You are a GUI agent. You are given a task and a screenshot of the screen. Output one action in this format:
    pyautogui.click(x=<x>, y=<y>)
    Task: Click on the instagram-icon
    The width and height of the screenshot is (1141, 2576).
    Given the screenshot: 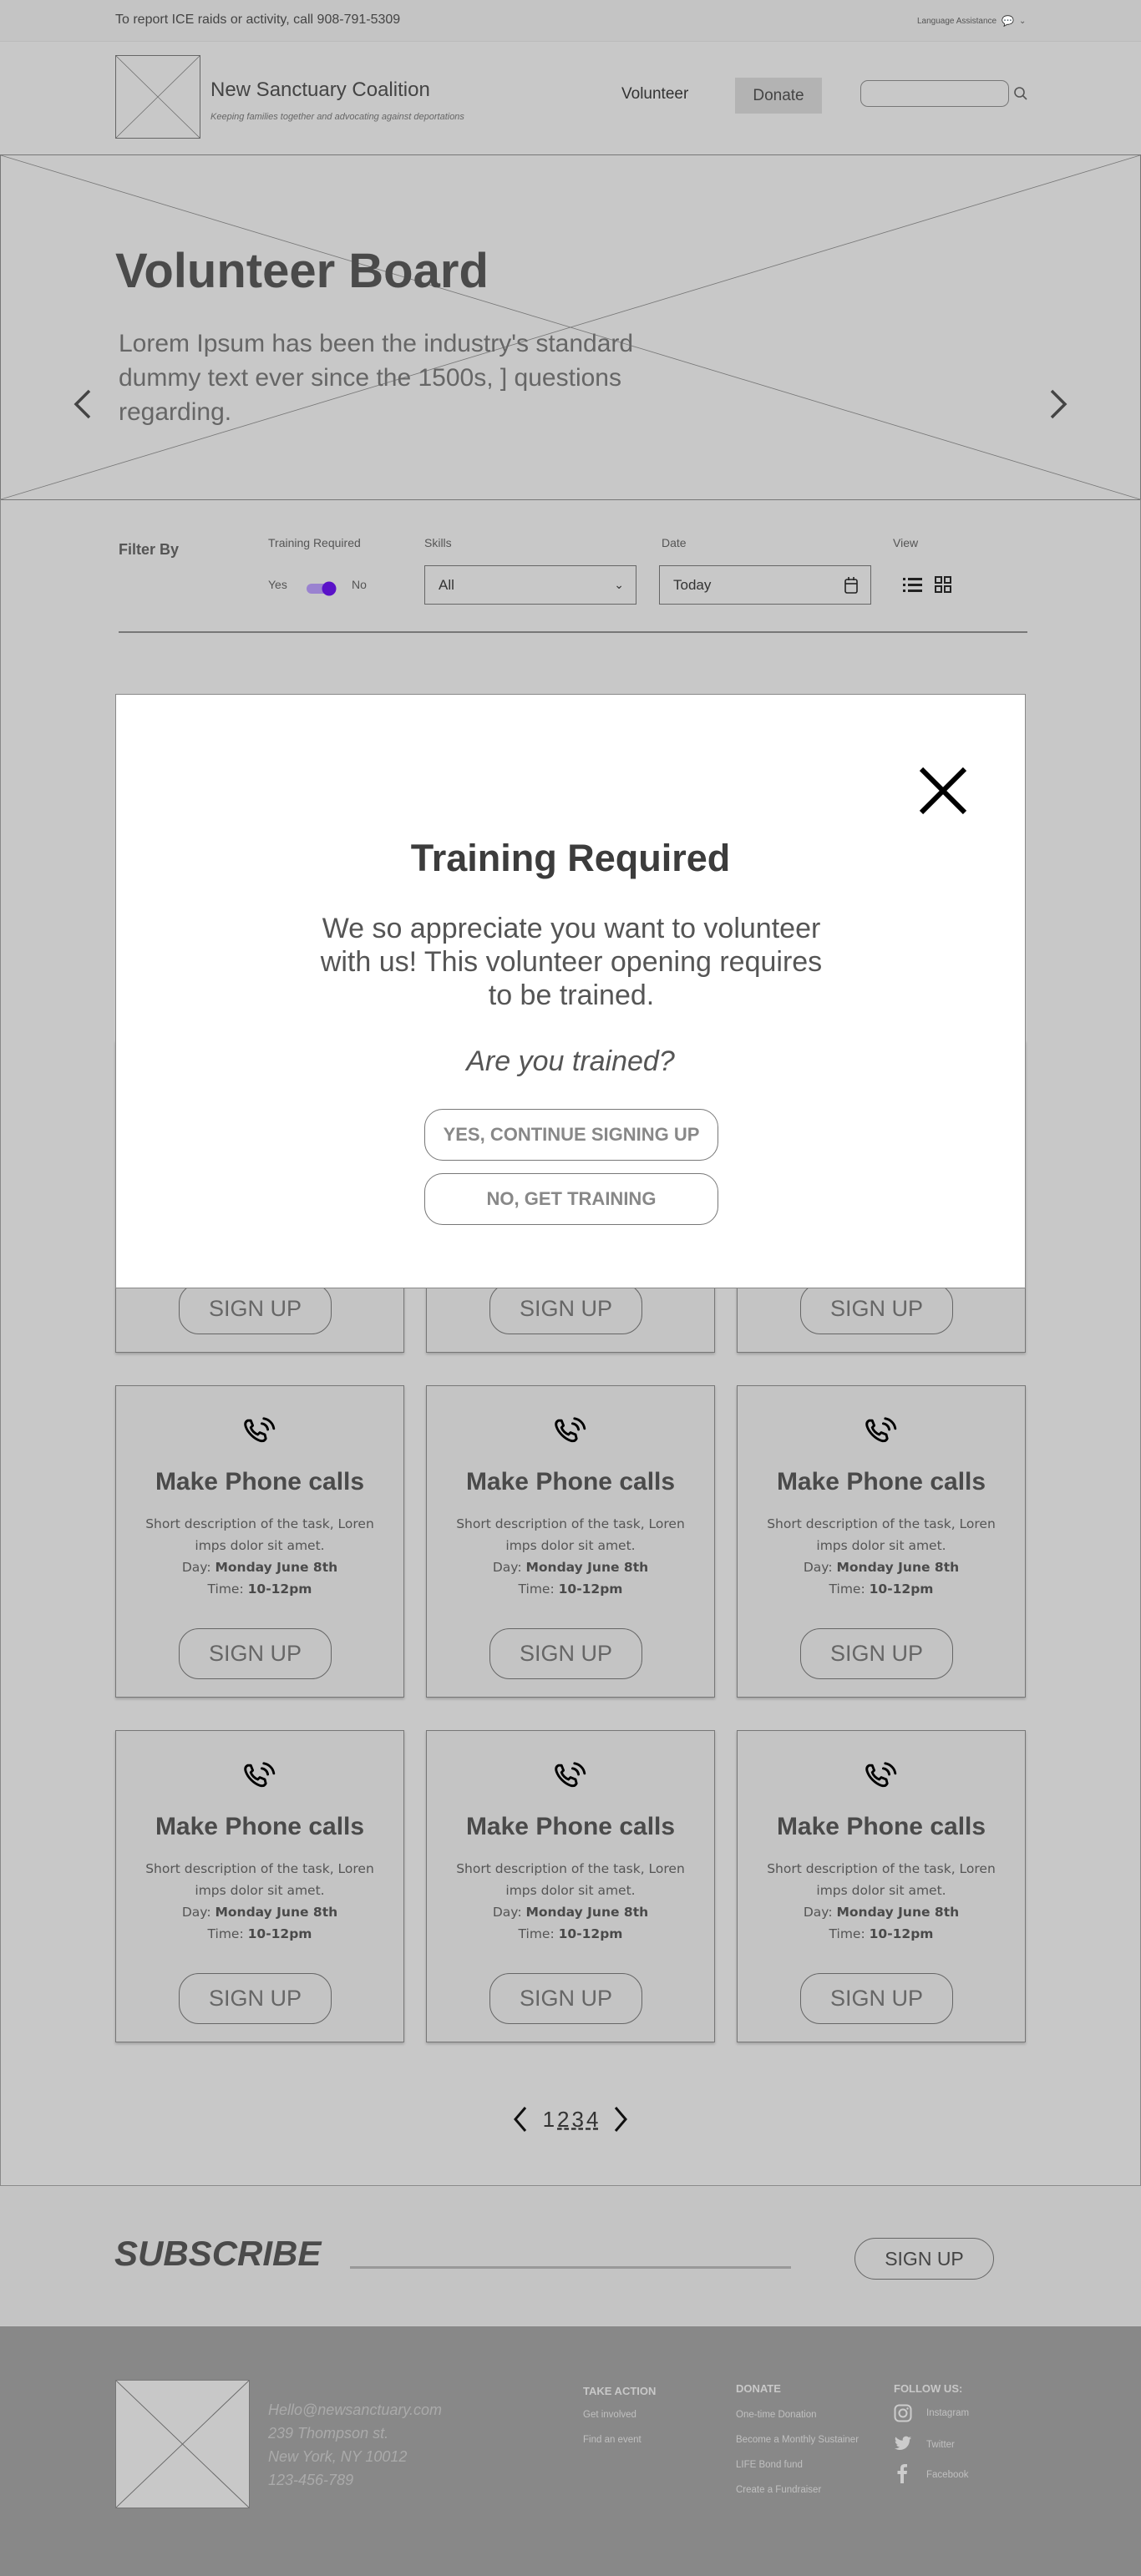 What is the action you would take?
    pyautogui.click(x=903, y=2413)
    